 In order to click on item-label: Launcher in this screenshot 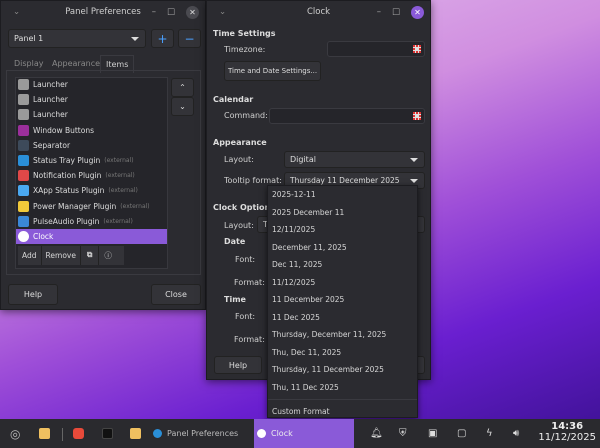, I will do `click(50, 100)`.